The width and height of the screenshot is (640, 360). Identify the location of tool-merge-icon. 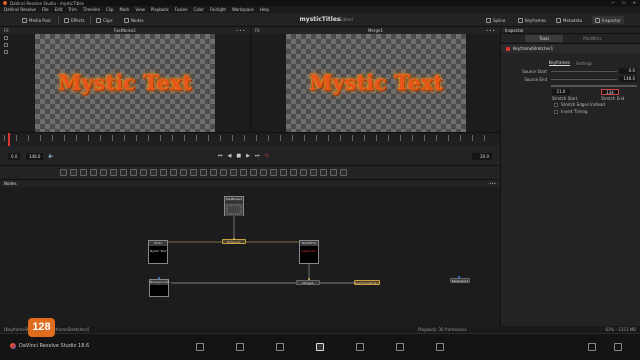
(93, 172).